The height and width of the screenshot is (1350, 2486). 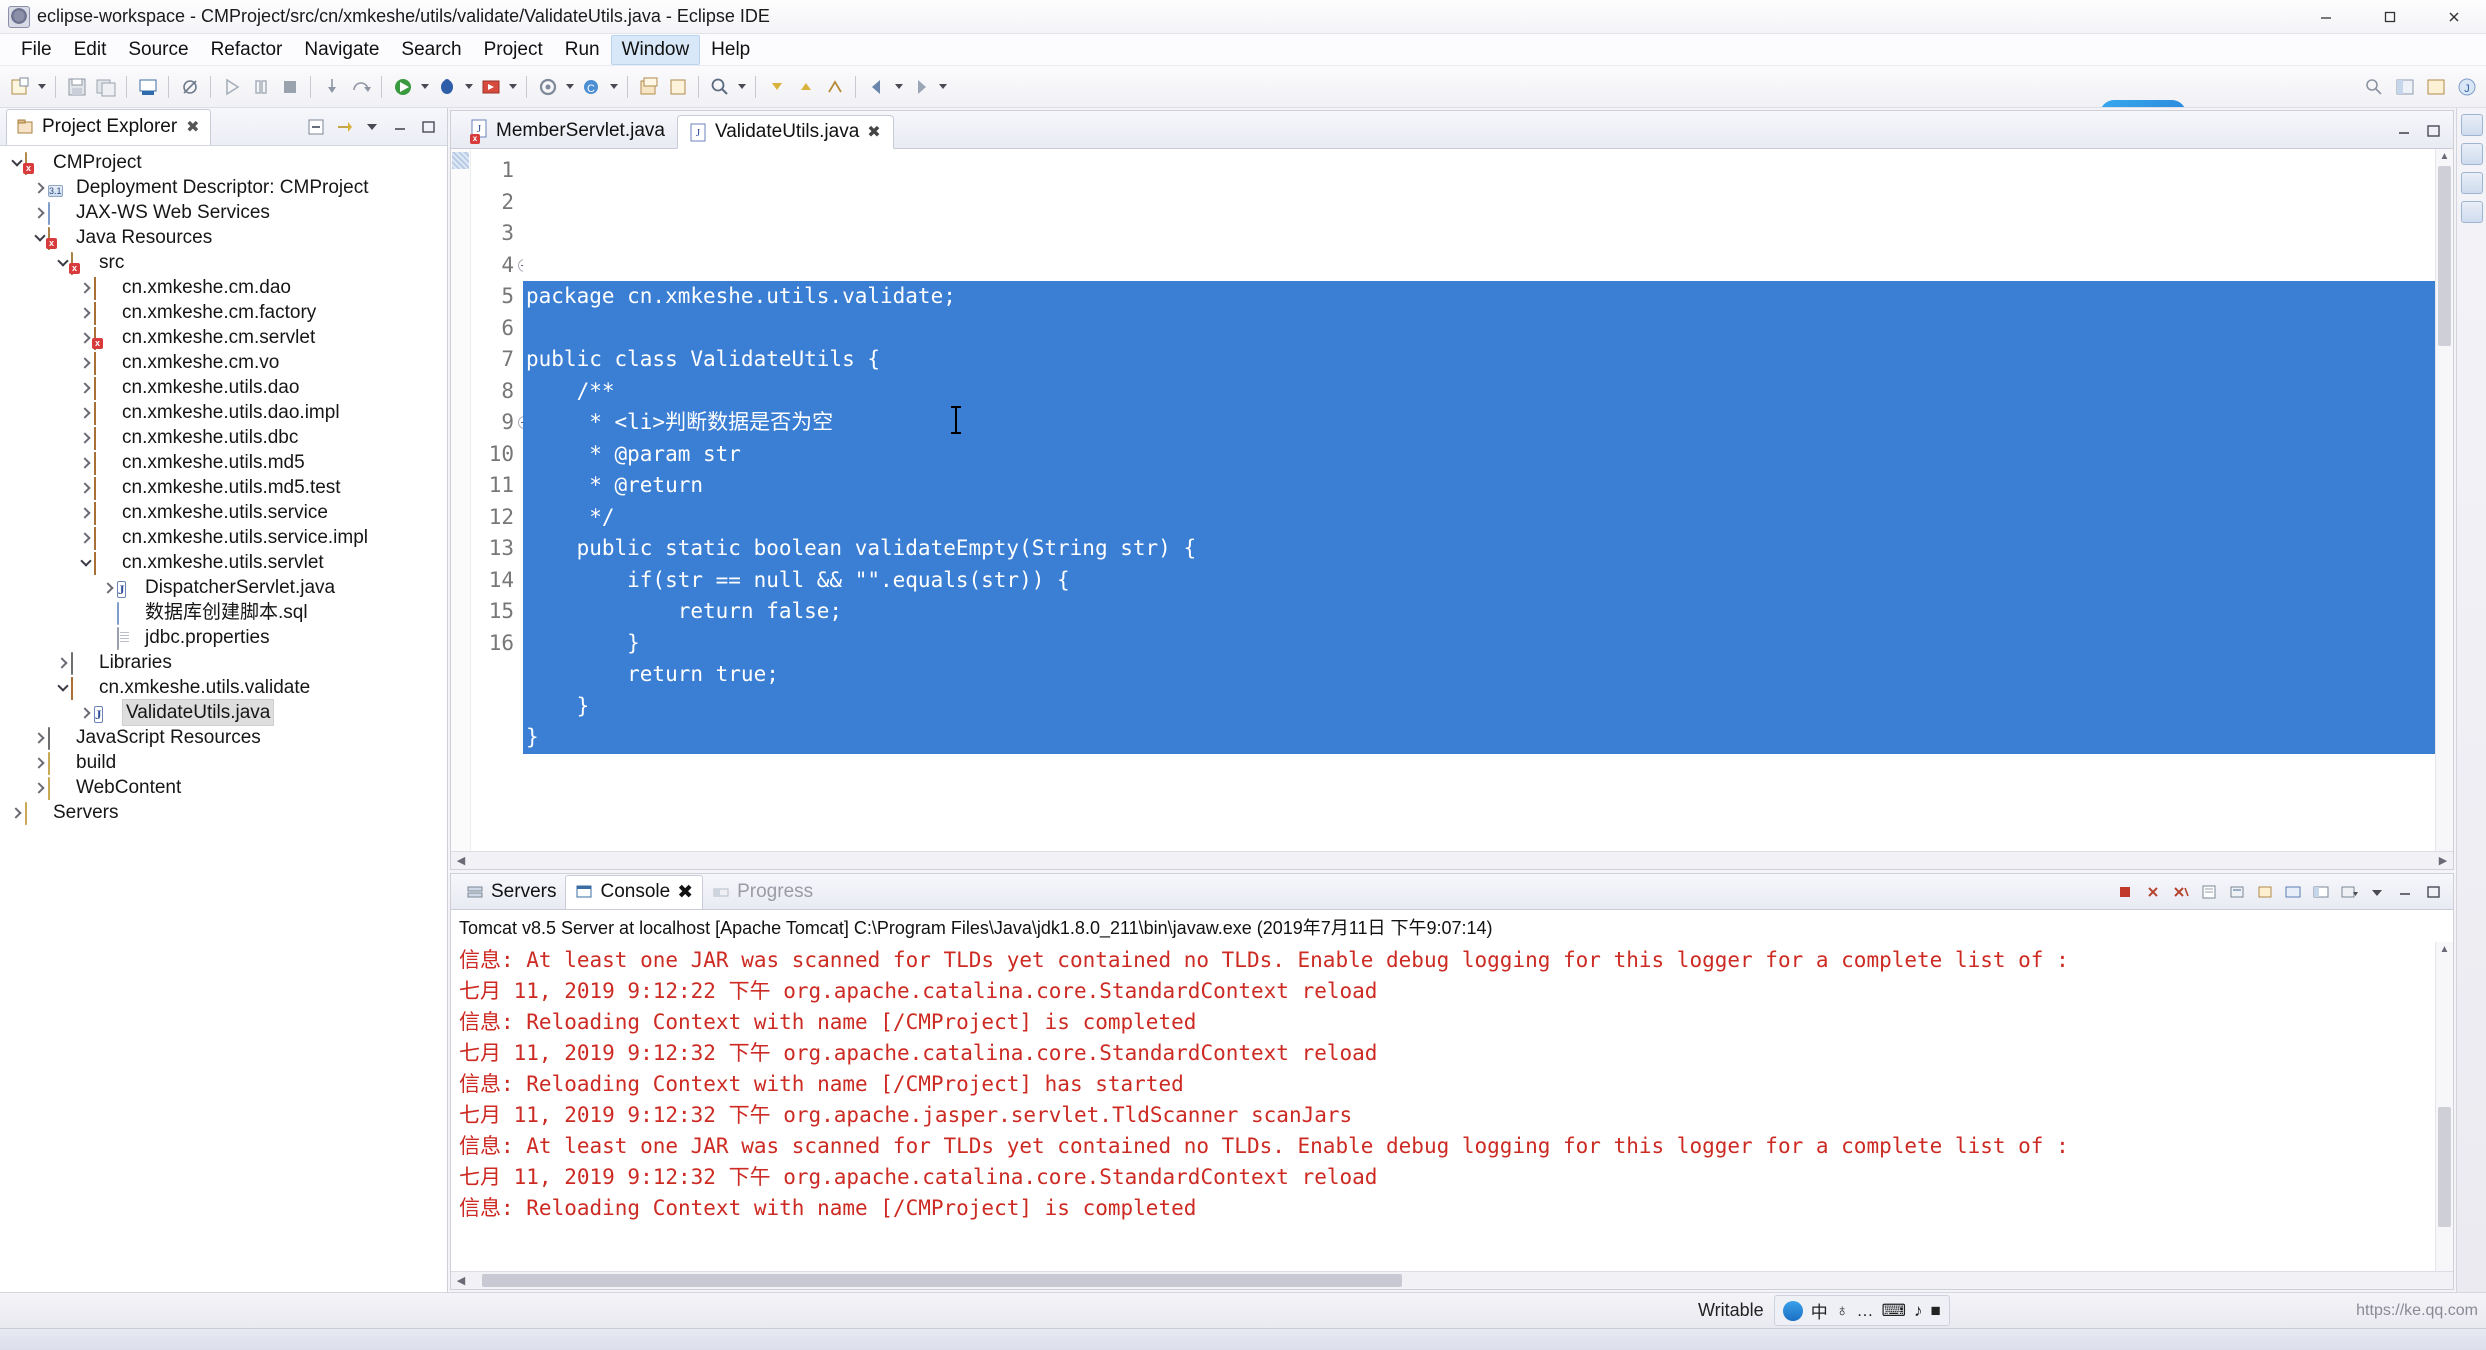 What do you see at coordinates (1479, 454) in the screenshot?
I see `code-line: * @param str` at bounding box center [1479, 454].